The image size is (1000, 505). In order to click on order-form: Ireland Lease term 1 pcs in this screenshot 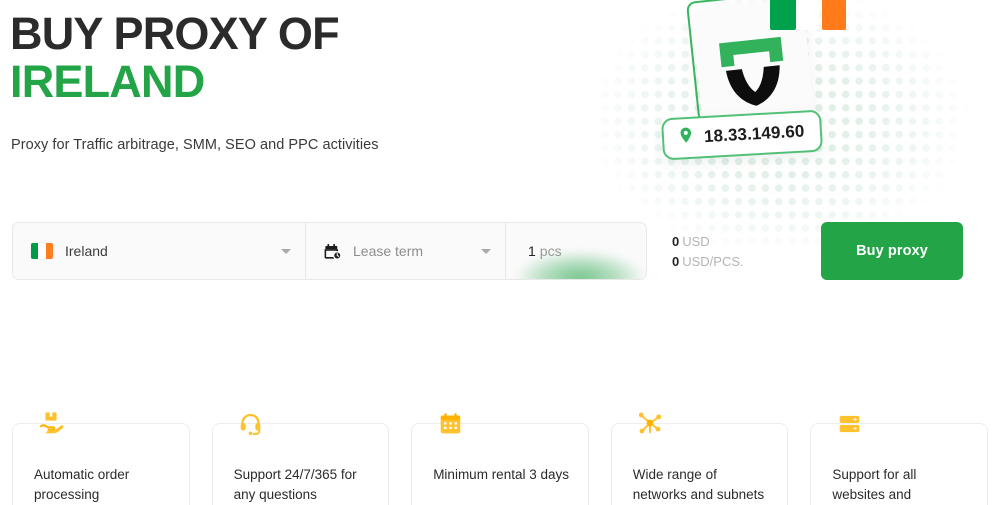, I will do `click(329, 251)`.